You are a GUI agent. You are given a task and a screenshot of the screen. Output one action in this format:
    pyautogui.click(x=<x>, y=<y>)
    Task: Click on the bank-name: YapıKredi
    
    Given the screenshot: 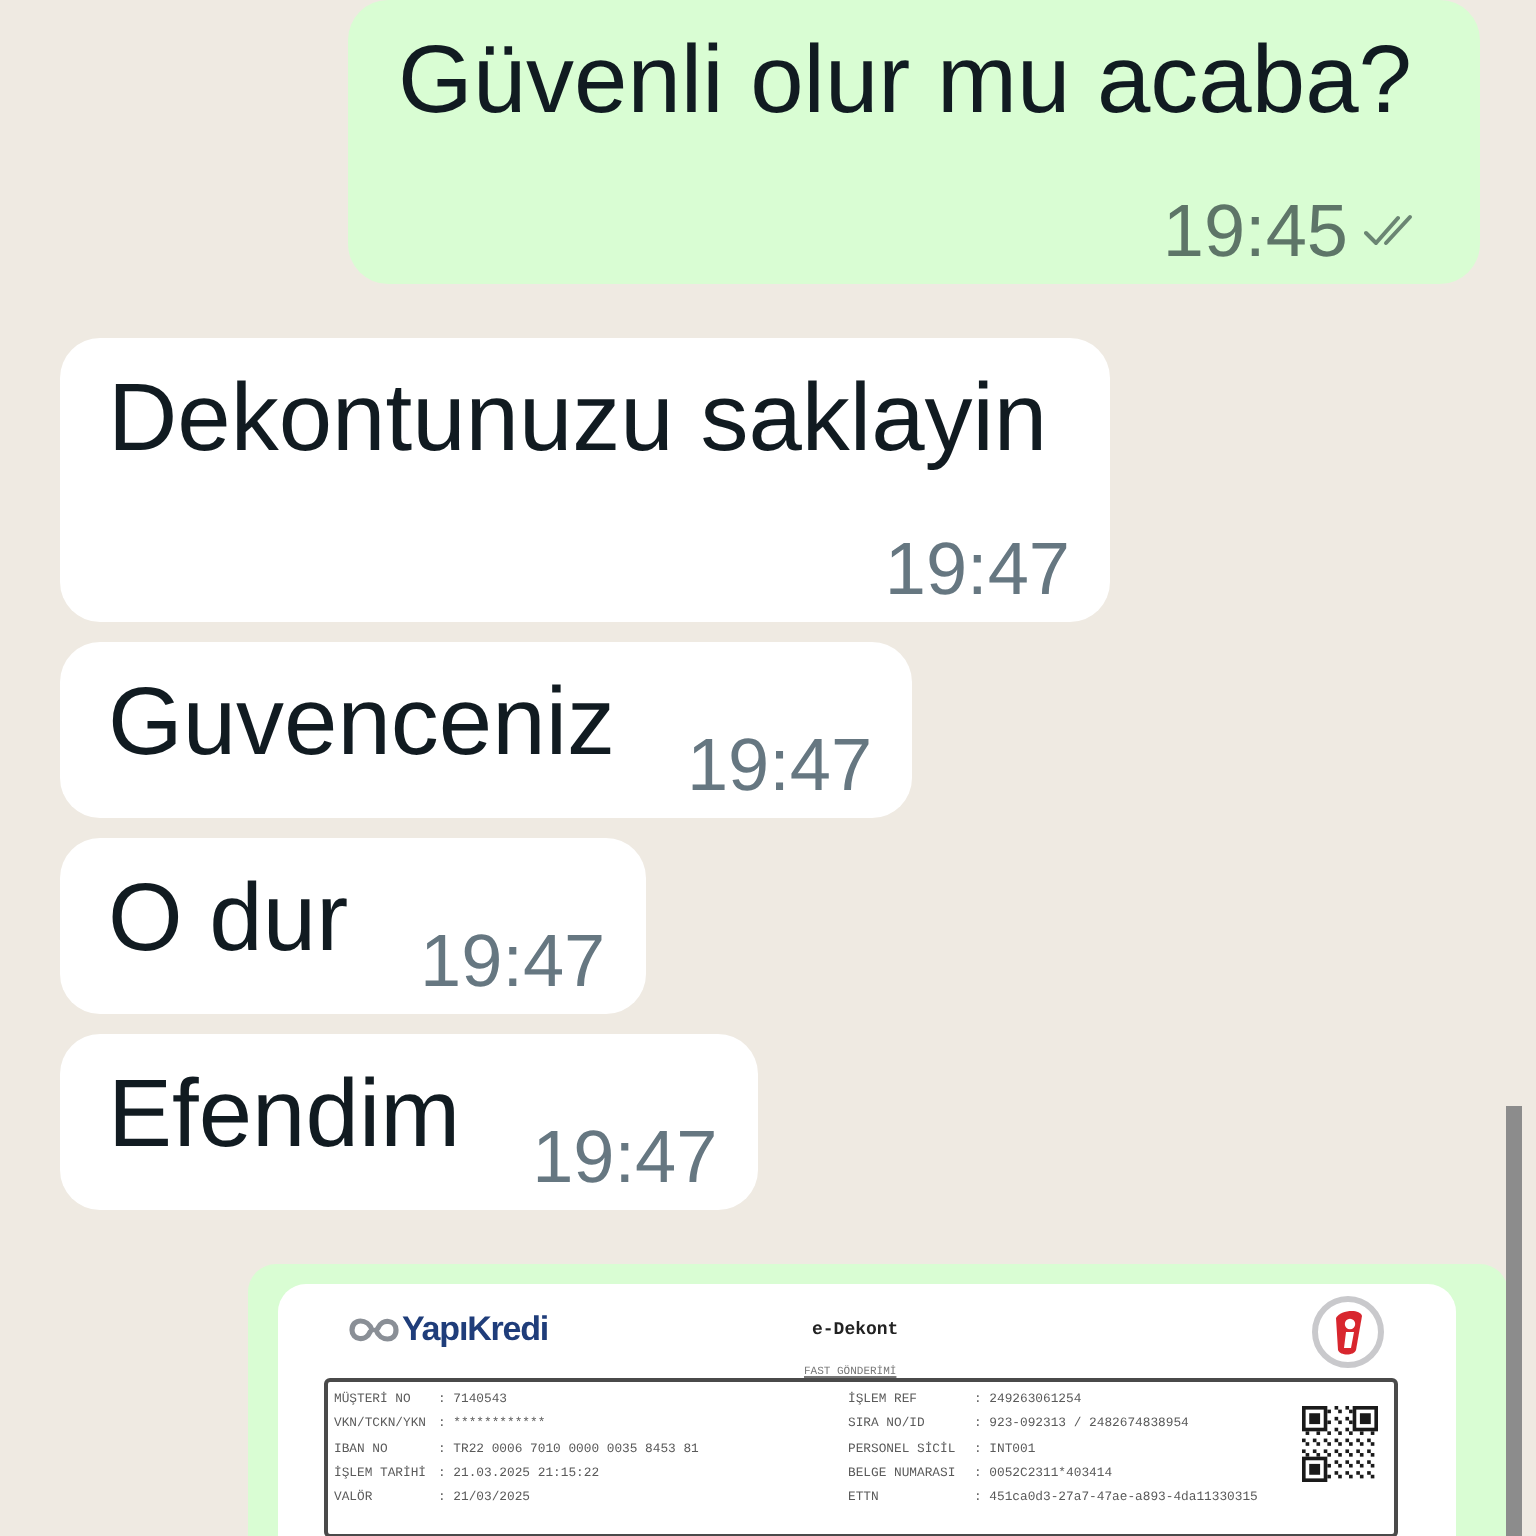 What is the action you would take?
    pyautogui.click(x=475, y=1330)
    